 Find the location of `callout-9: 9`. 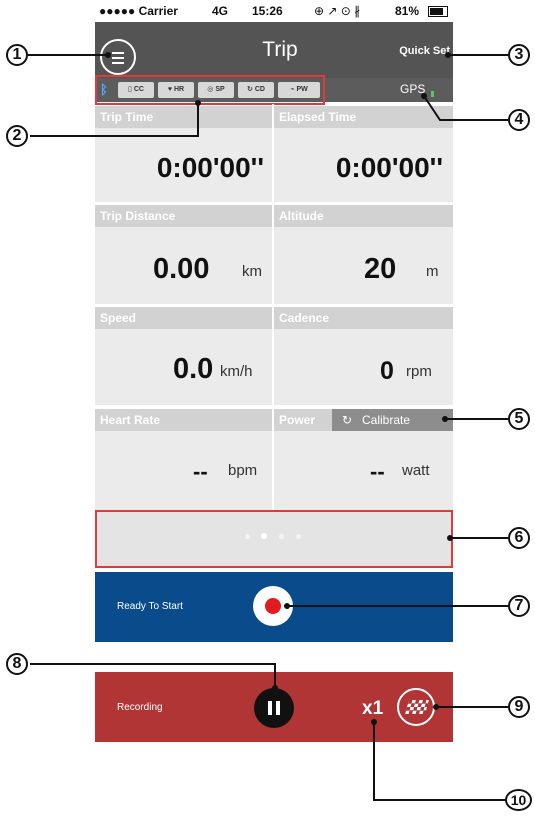

callout-9: 9 is located at coordinates (519, 707).